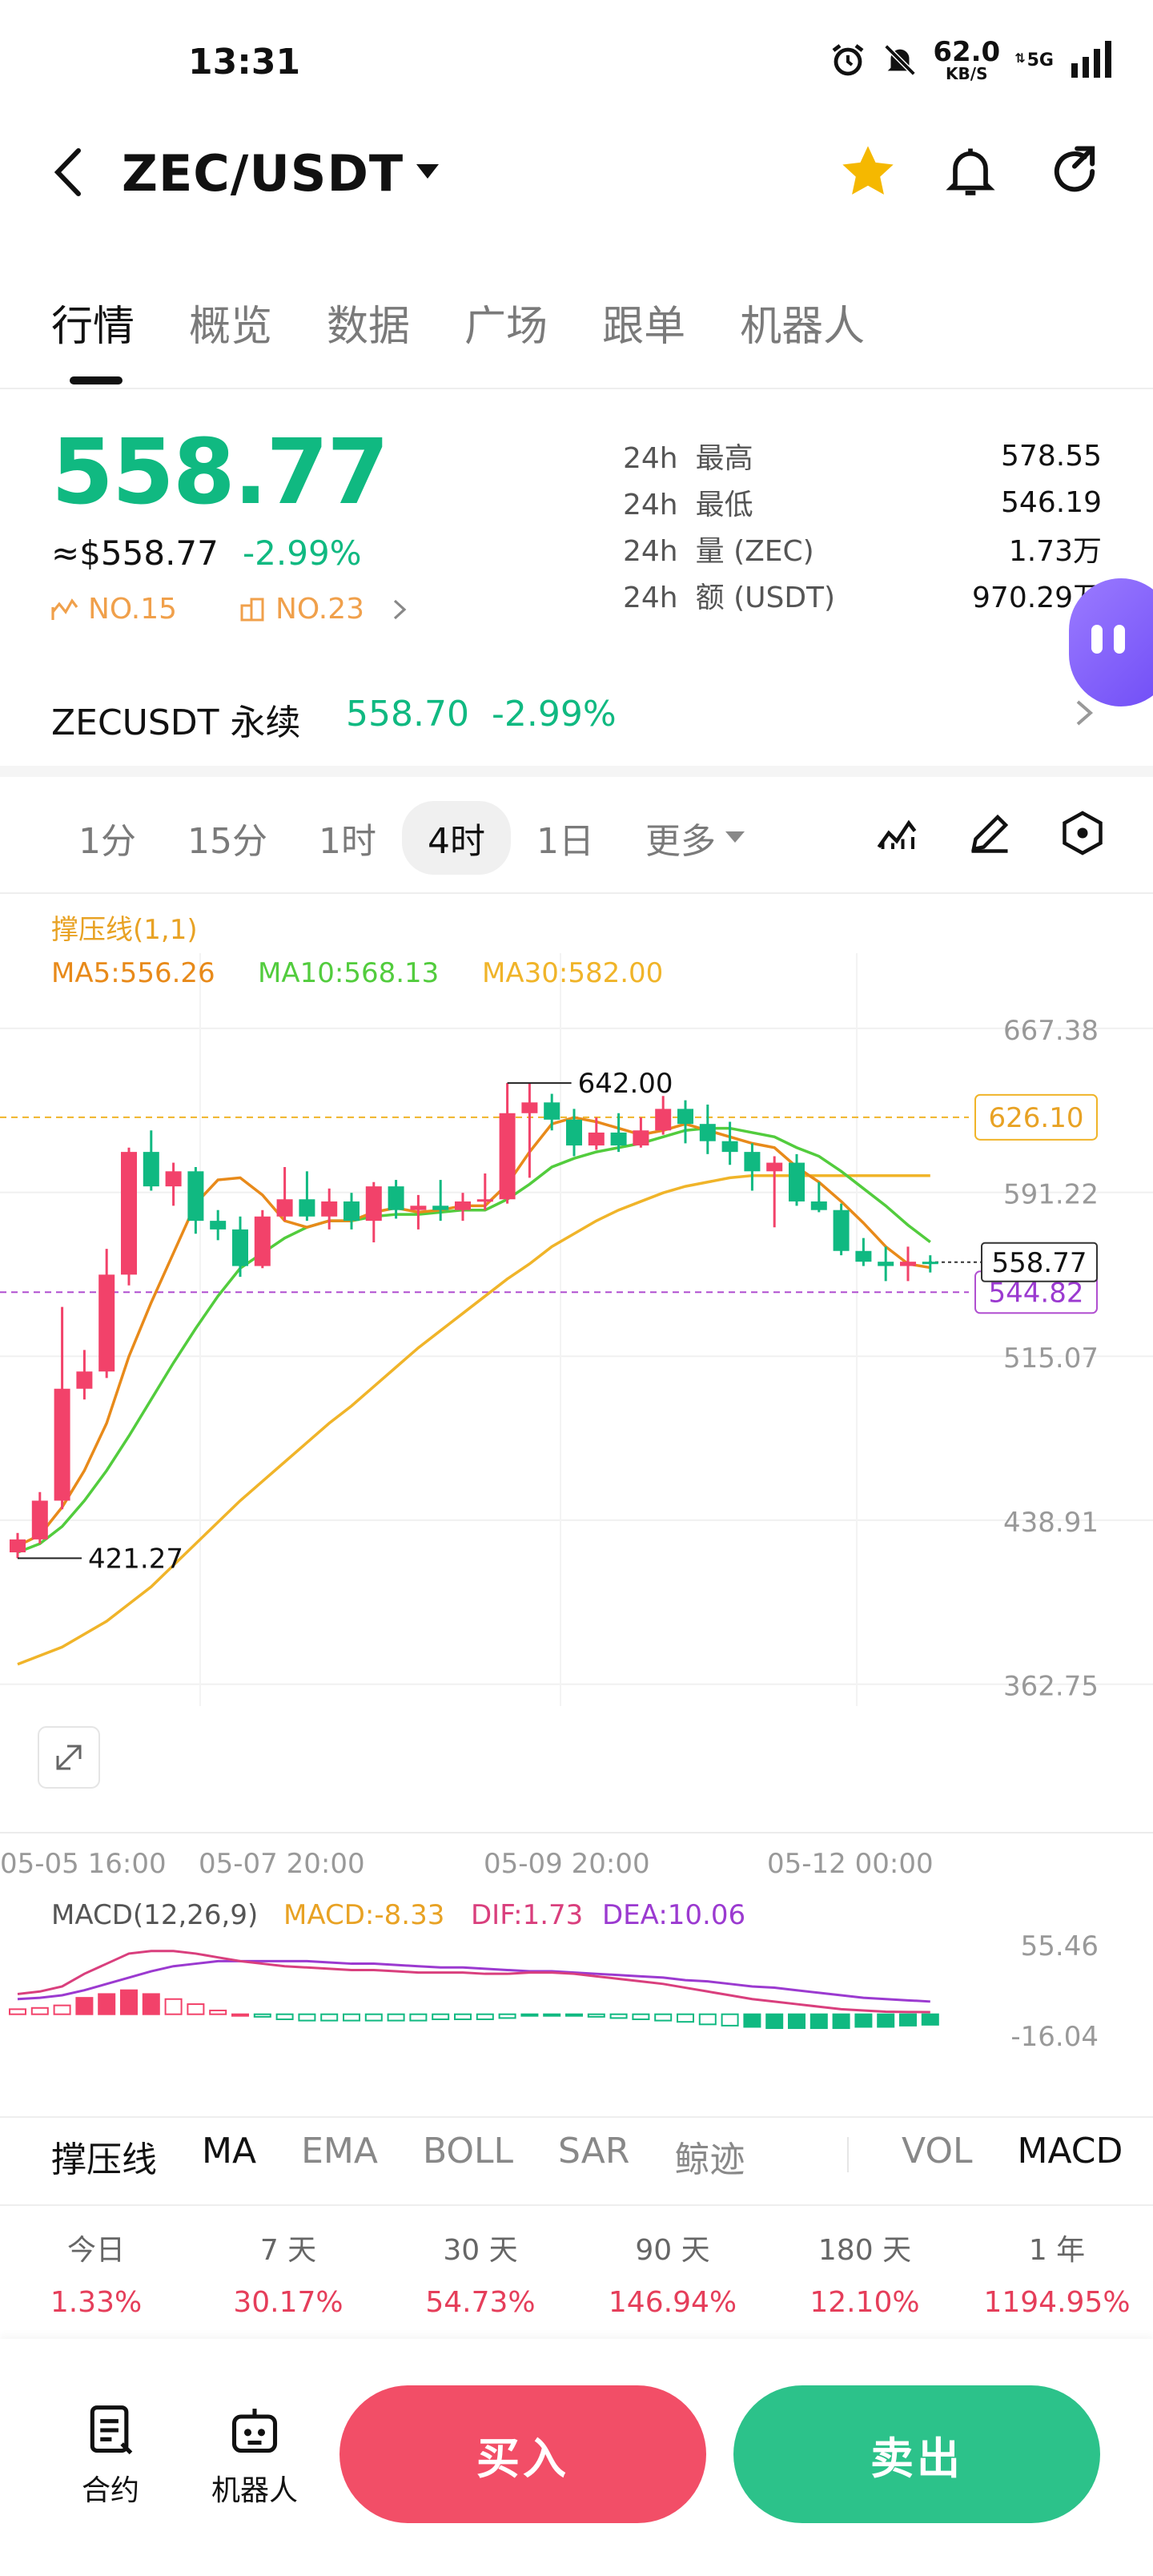  What do you see at coordinates (506, 322) in the screenshot?
I see `tab-square: 广场` at bounding box center [506, 322].